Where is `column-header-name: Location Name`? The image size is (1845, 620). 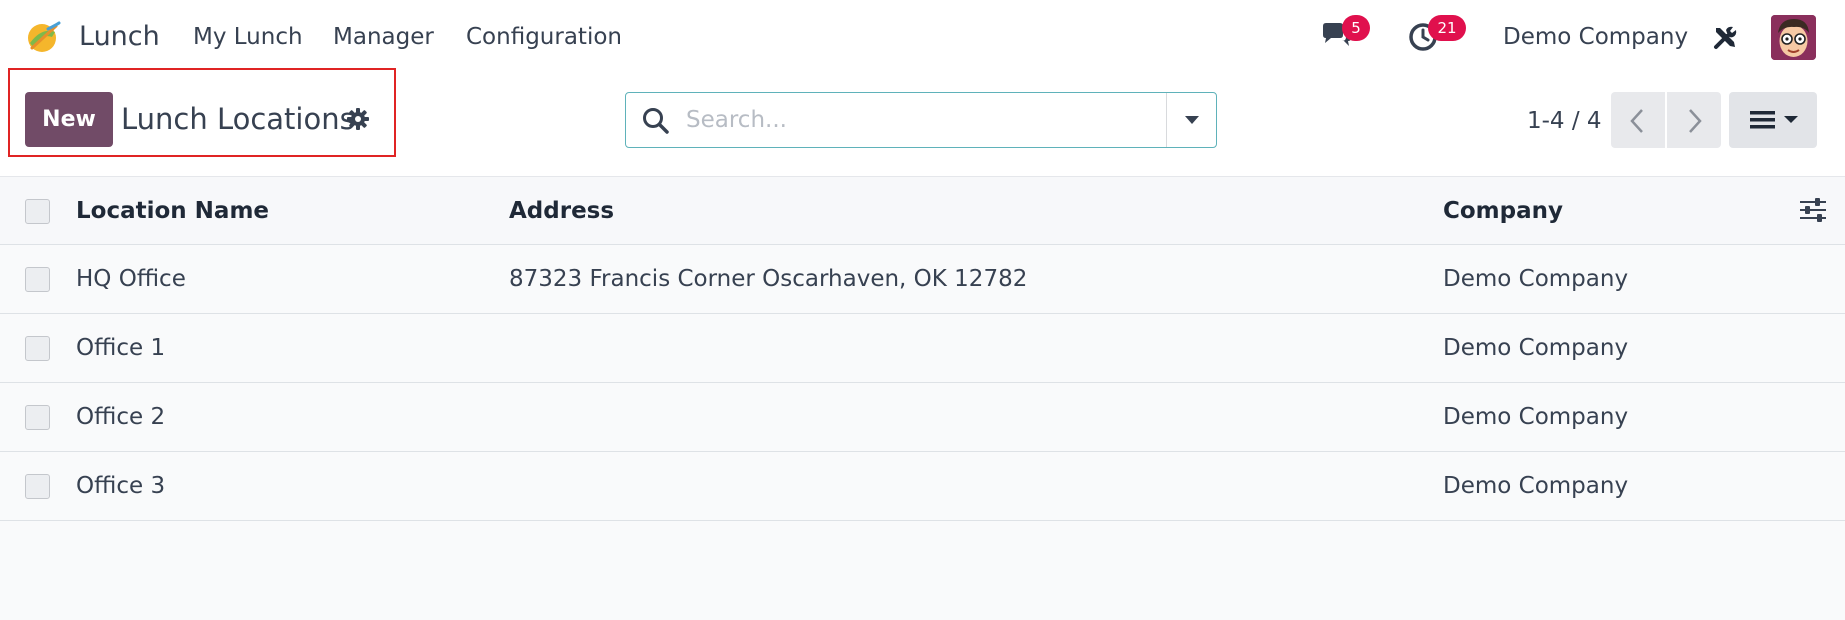 column-header-name: Location Name is located at coordinates (172, 211).